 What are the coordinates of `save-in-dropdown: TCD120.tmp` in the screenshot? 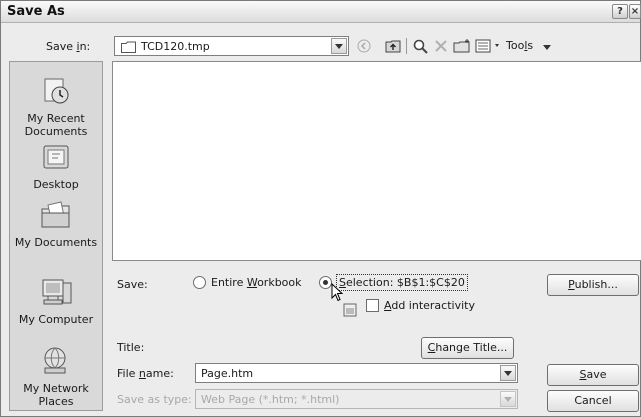 It's located at (231, 46).